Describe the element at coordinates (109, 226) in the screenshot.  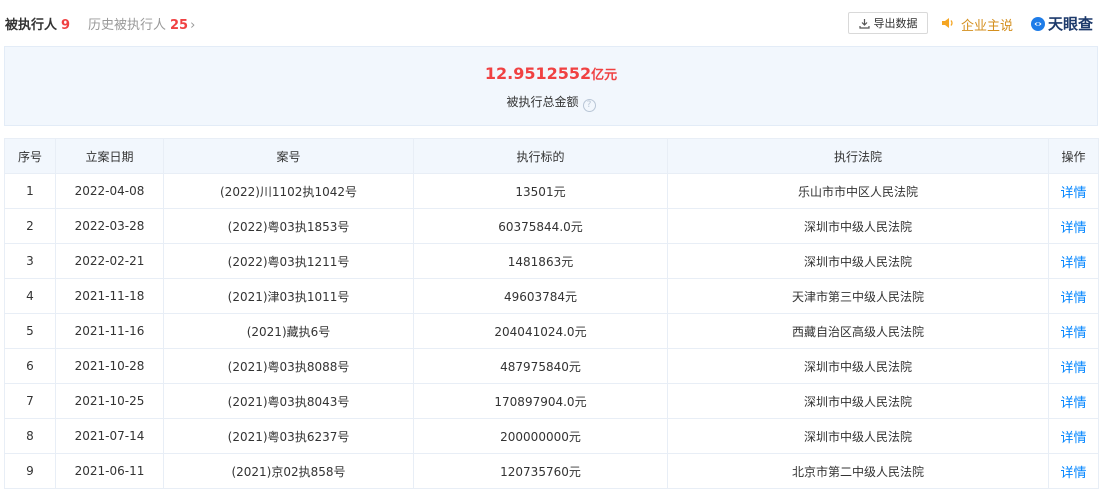
I see `cell-date: 2022-03-28` at that location.